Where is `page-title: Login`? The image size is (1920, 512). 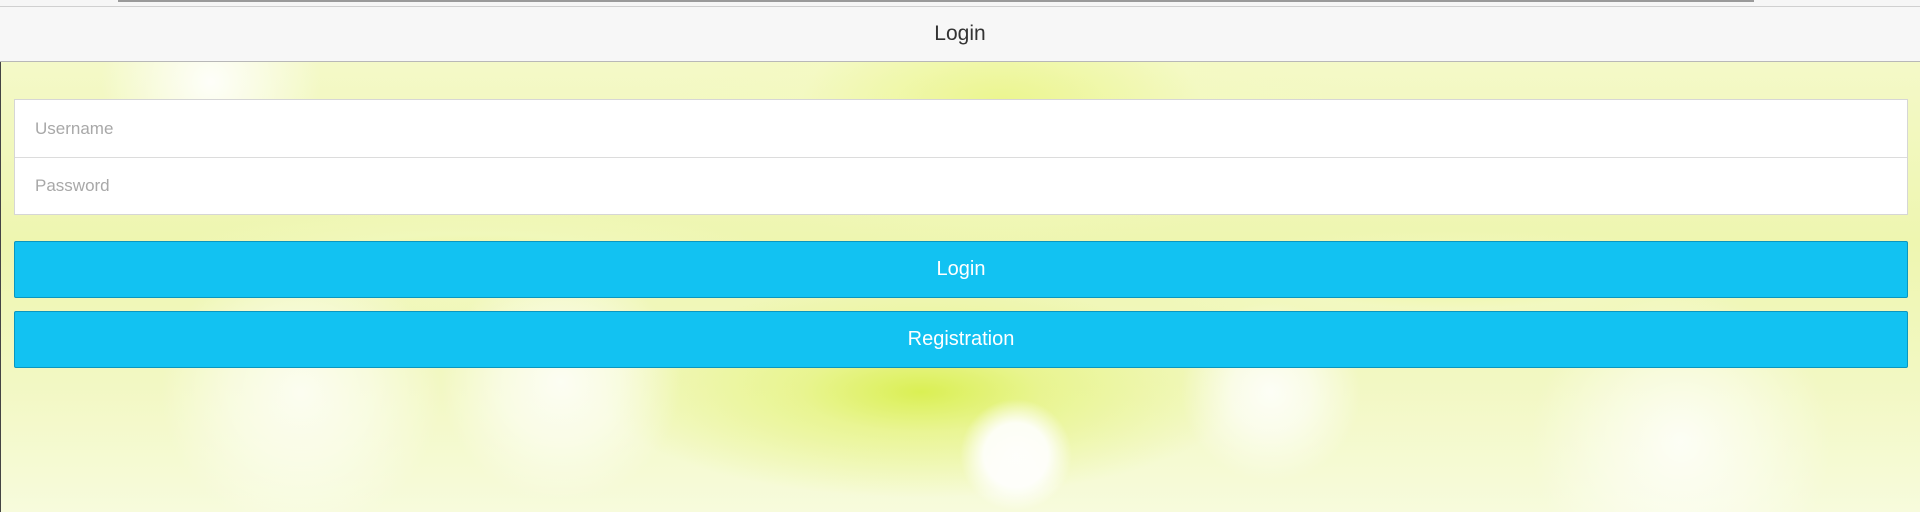
page-title: Login is located at coordinates (960, 33).